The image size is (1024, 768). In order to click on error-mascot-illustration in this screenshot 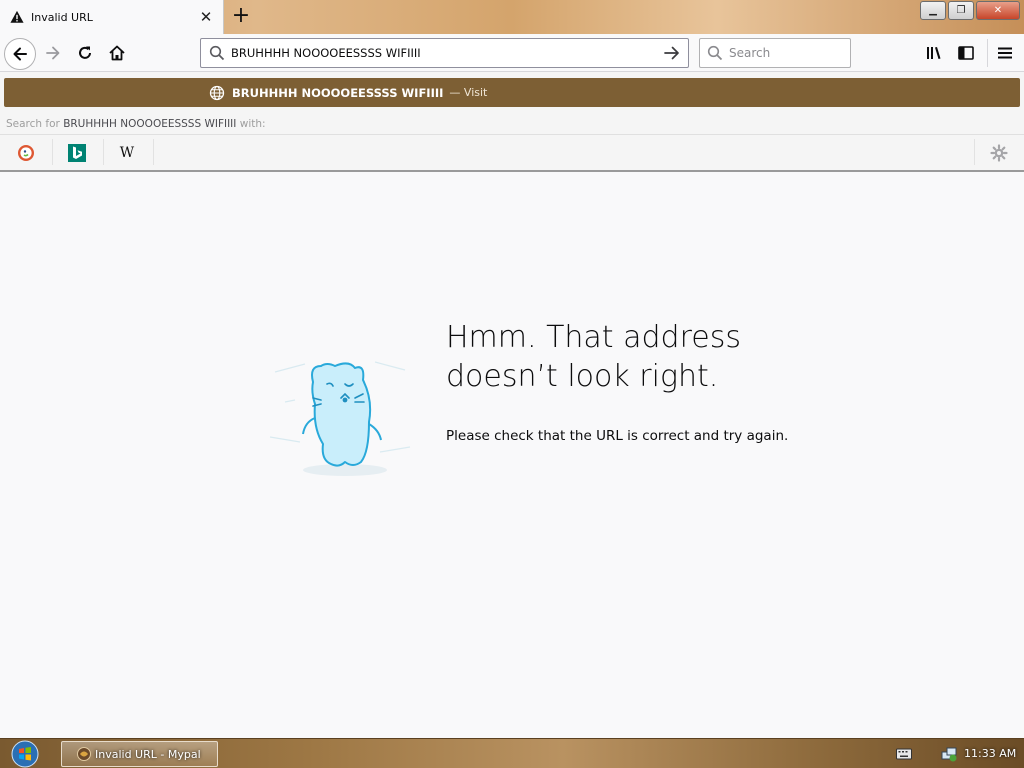, I will do `click(340, 418)`.